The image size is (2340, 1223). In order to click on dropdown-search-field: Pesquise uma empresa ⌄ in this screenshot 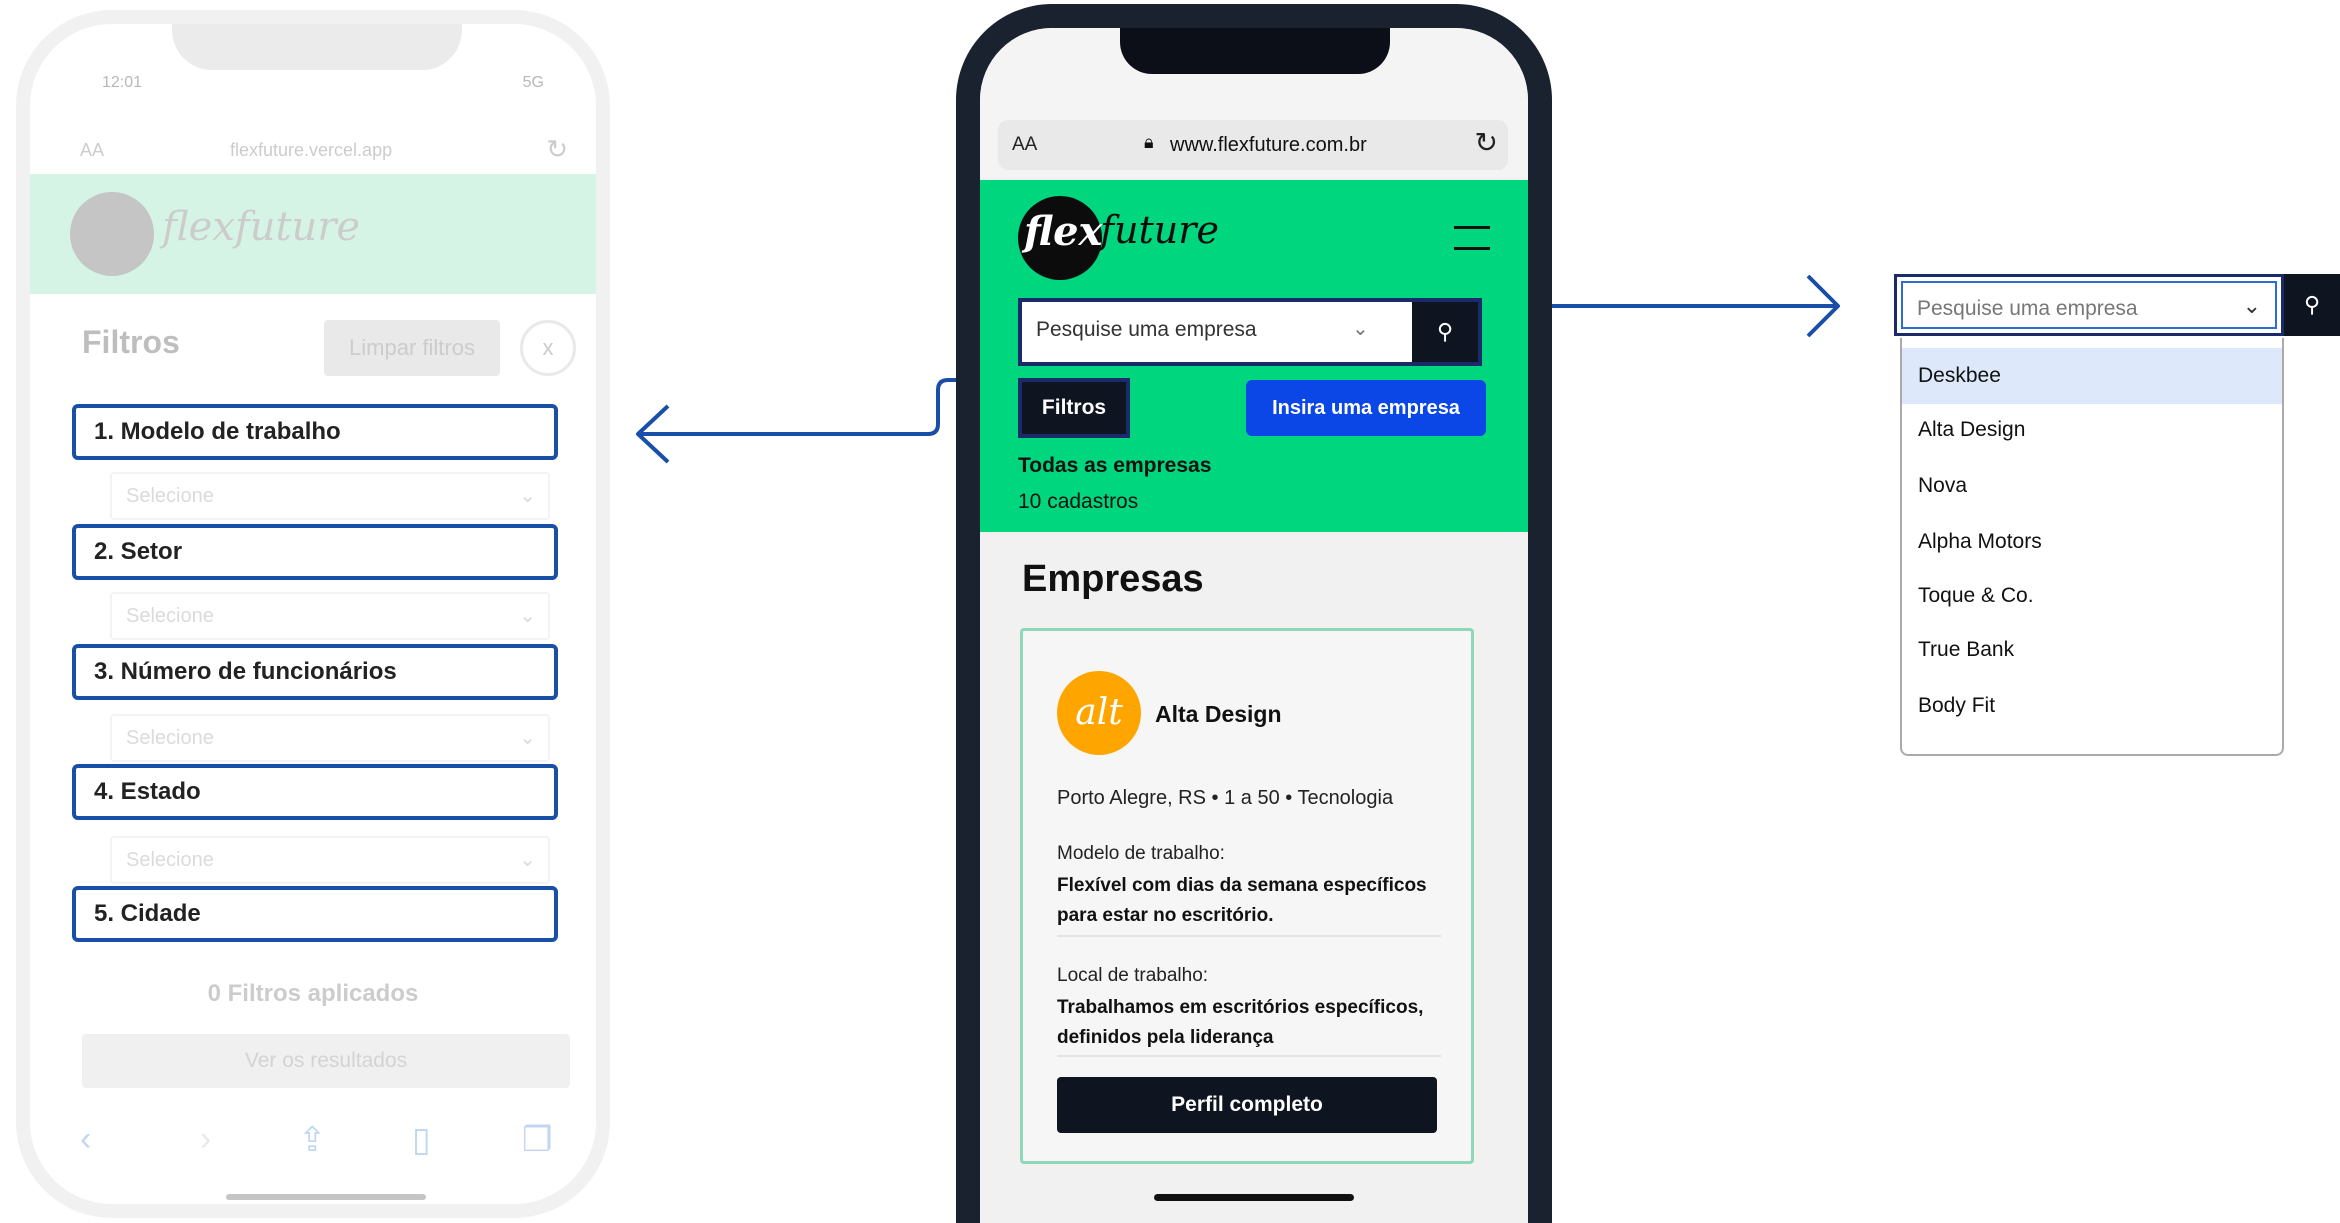, I will do `click(2089, 305)`.